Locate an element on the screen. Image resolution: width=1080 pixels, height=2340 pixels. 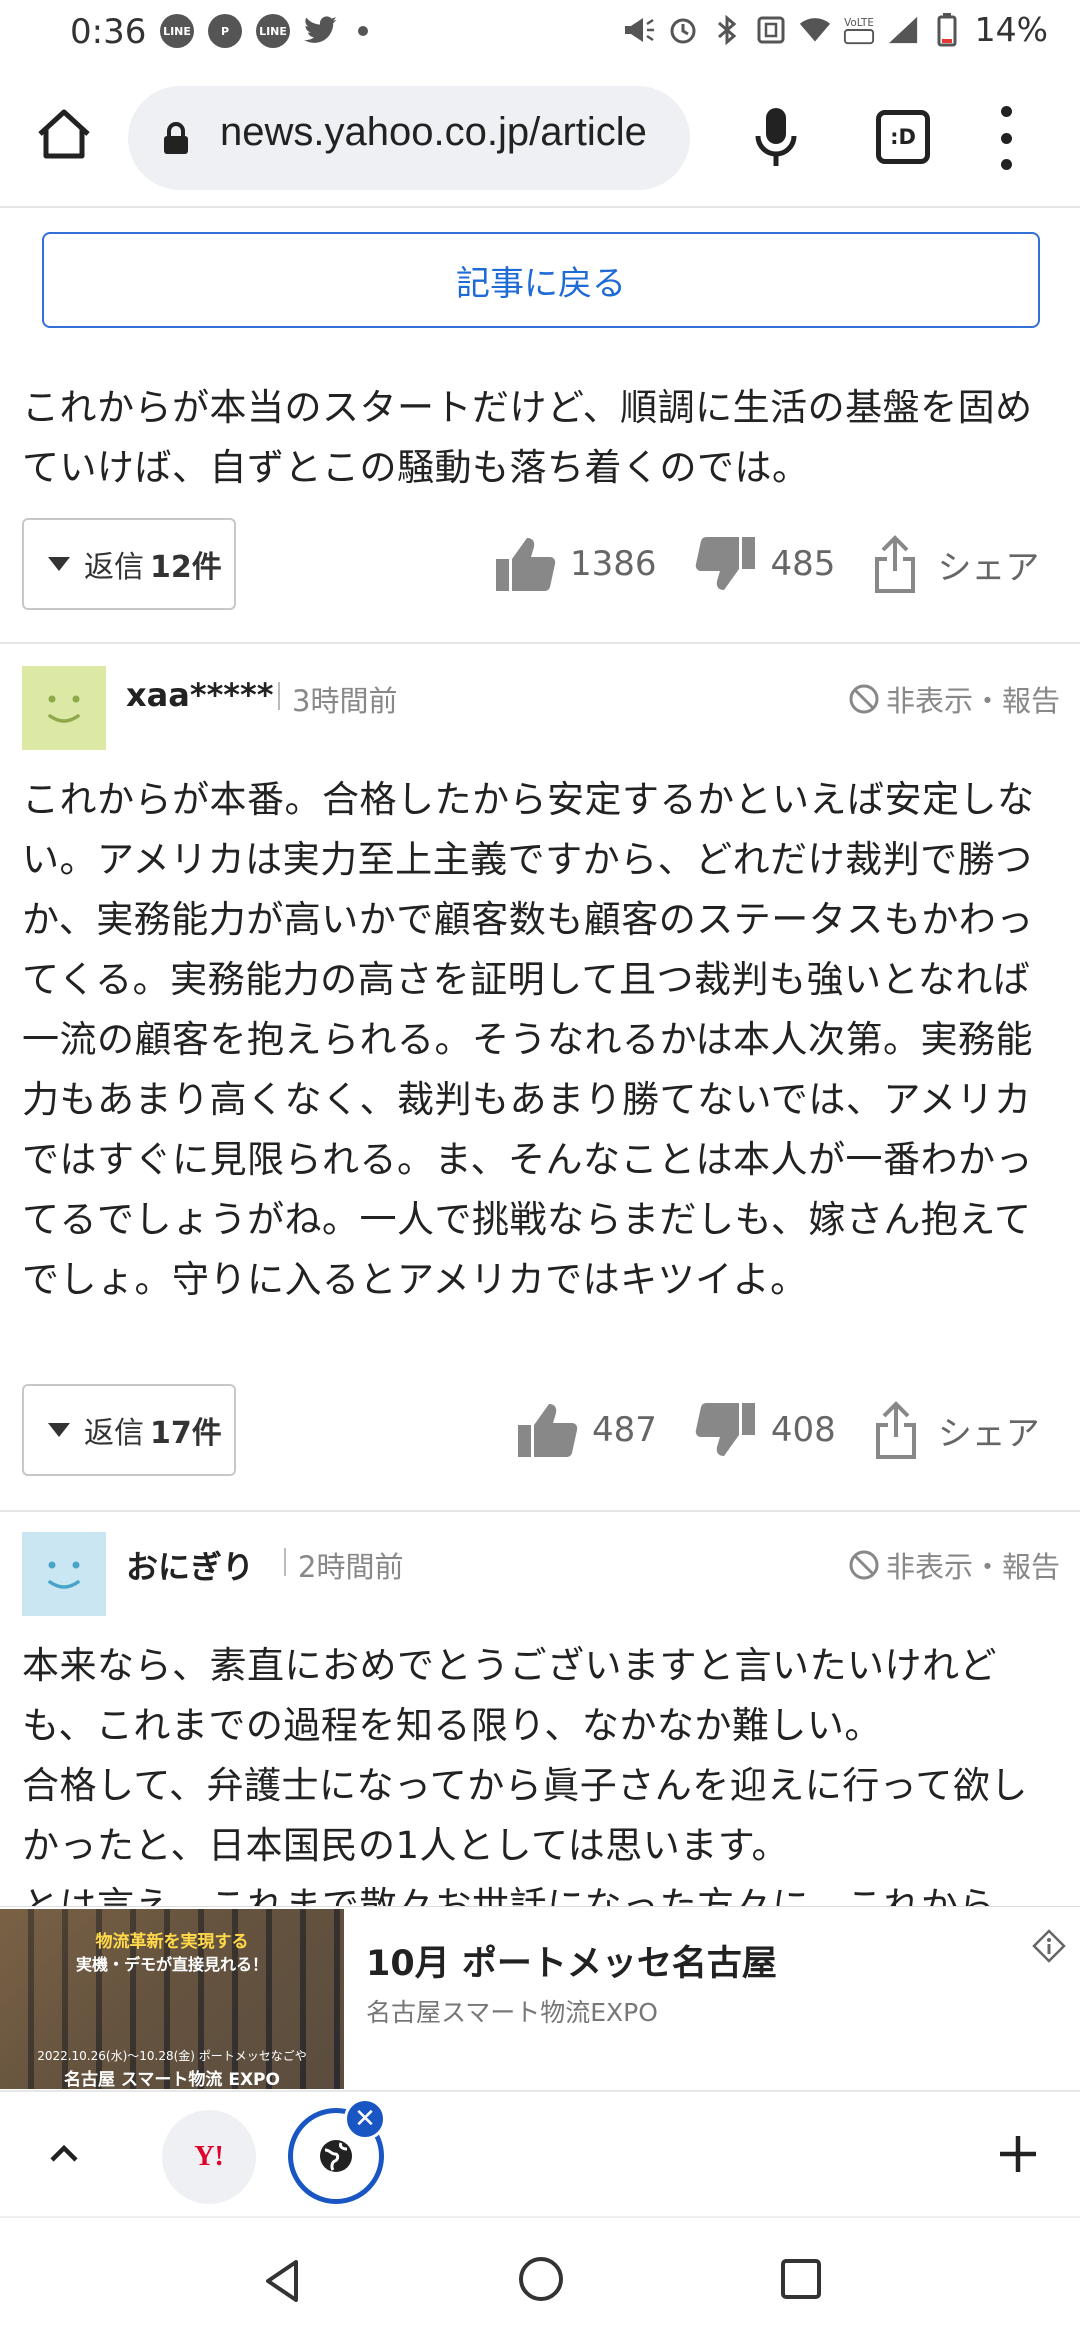
tab-strip: Y! ✕ is located at coordinates (540, 2153).